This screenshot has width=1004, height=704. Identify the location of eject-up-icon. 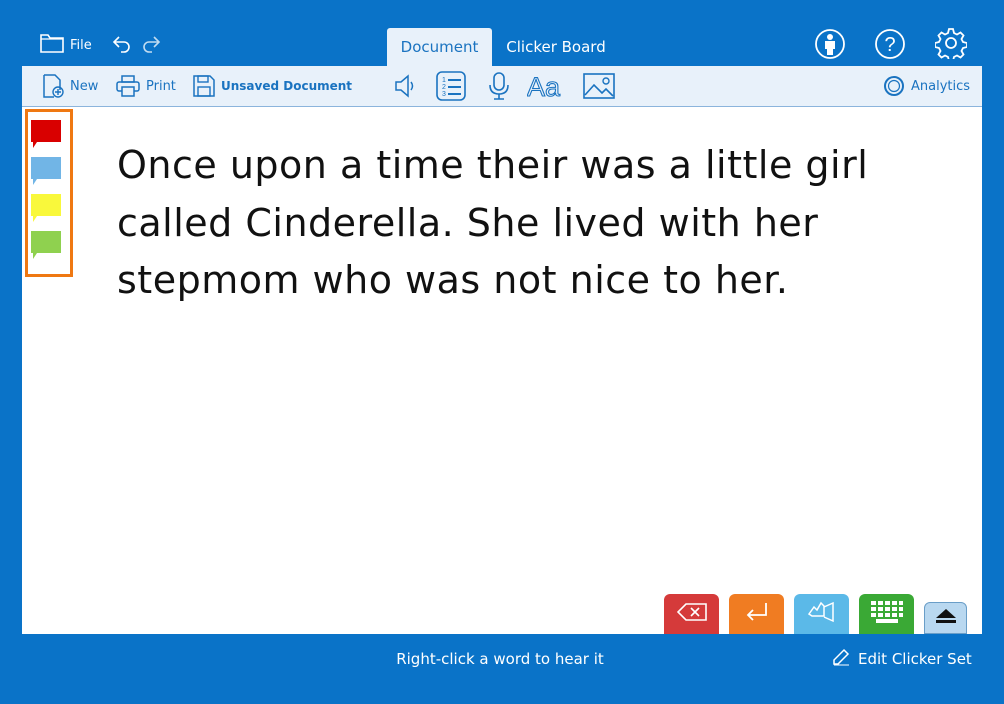
(946, 618).